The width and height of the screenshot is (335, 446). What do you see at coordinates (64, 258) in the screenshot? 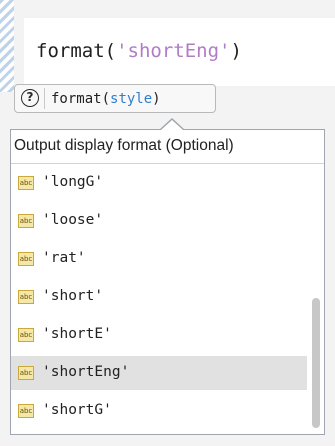
I see `completion-item-label: 'rat'` at bounding box center [64, 258].